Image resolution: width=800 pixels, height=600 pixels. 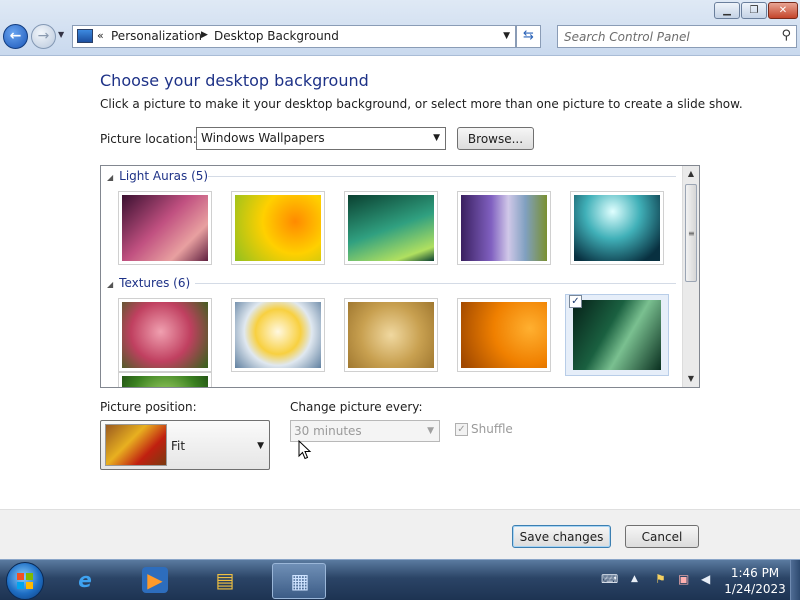 What do you see at coordinates (136, 445) in the screenshot?
I see `position-preview-image` at bounding box center [136, 445].